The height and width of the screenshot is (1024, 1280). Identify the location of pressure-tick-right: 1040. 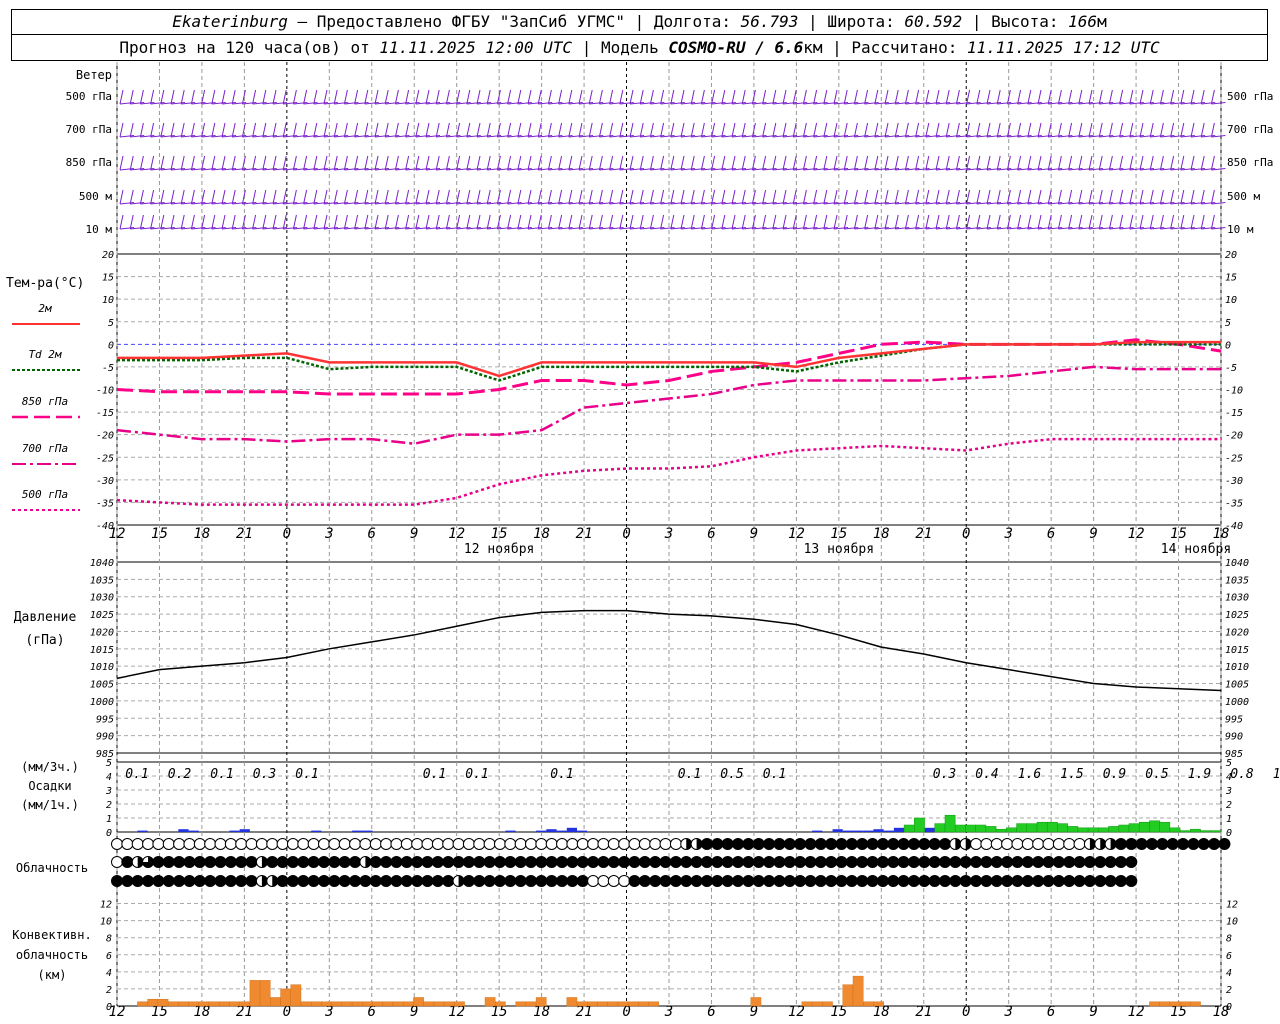
(1237, 563).